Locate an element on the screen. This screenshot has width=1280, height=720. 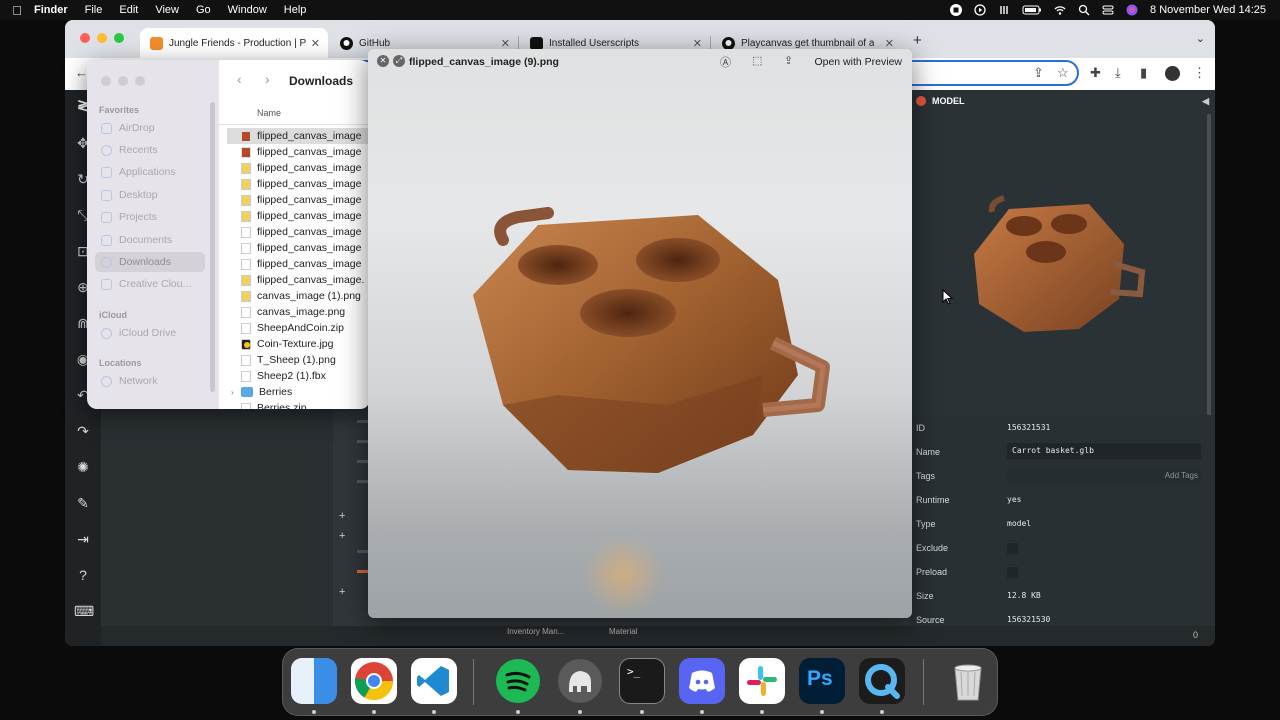
photoshop-icon: Ps is located at coordinates (822, 681).